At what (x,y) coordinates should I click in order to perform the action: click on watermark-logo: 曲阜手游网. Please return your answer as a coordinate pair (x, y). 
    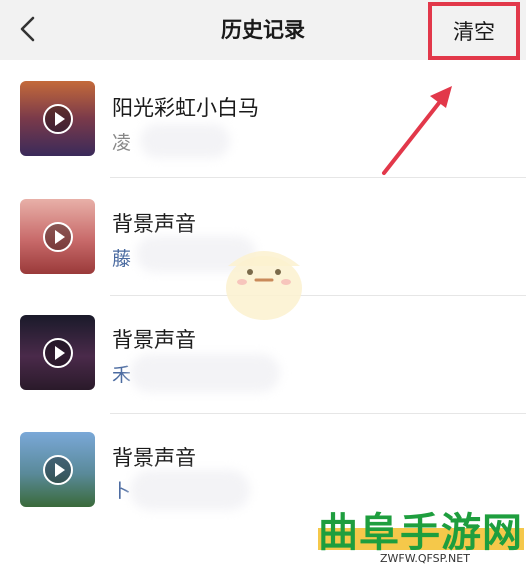
    Looking at the image, I should click on (420, 532).